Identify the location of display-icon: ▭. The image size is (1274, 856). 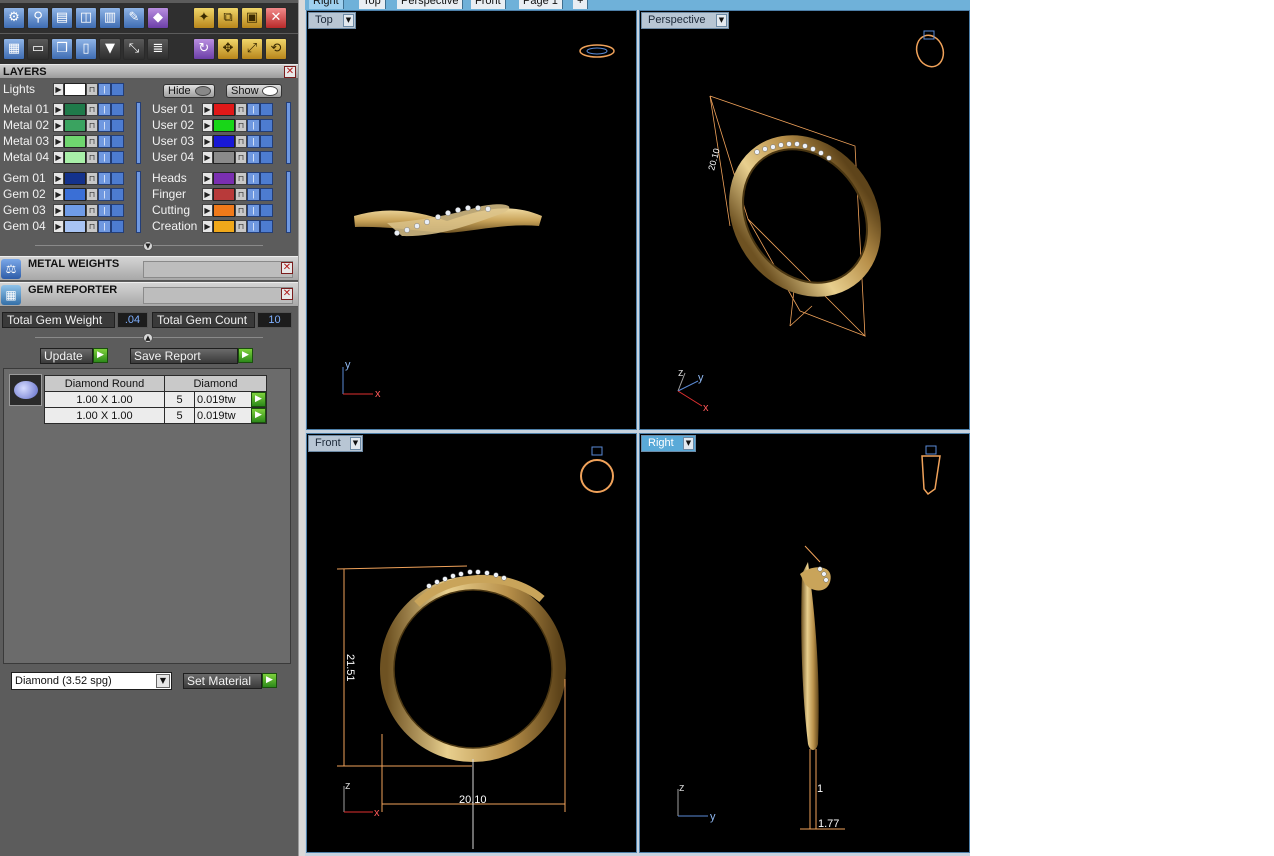
(38, 49).